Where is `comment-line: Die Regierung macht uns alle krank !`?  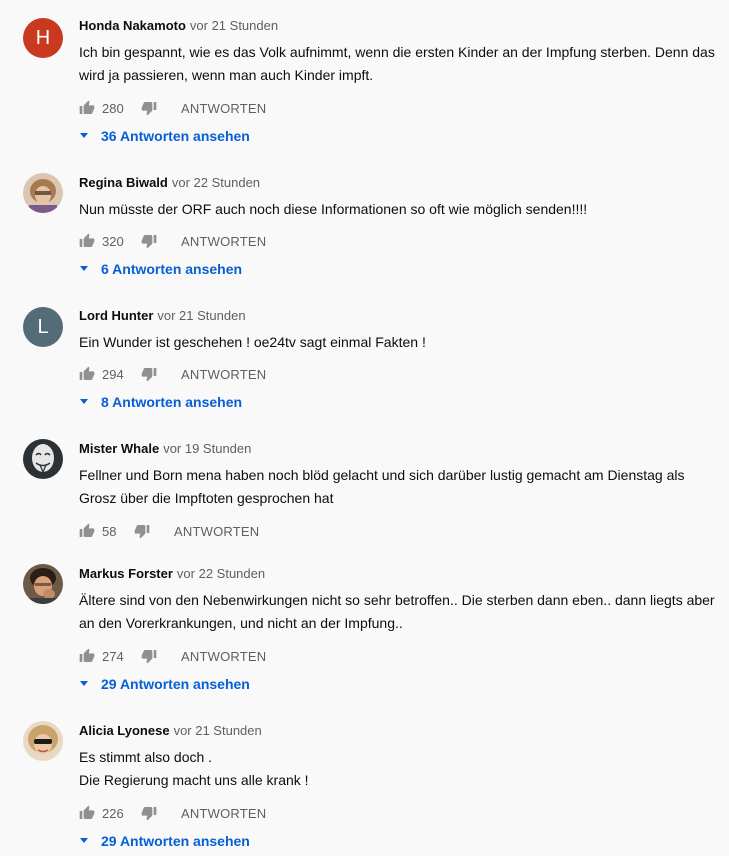
comment-line: Die Regierung macht uns alle krank ! is located at coordinates (194, 780).